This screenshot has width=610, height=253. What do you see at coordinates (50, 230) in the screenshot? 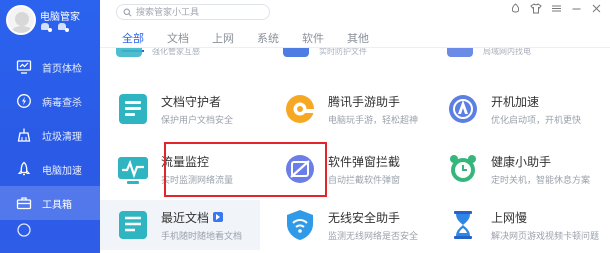
I see `sidebar-item-partial` at bounding box center [50, 230].